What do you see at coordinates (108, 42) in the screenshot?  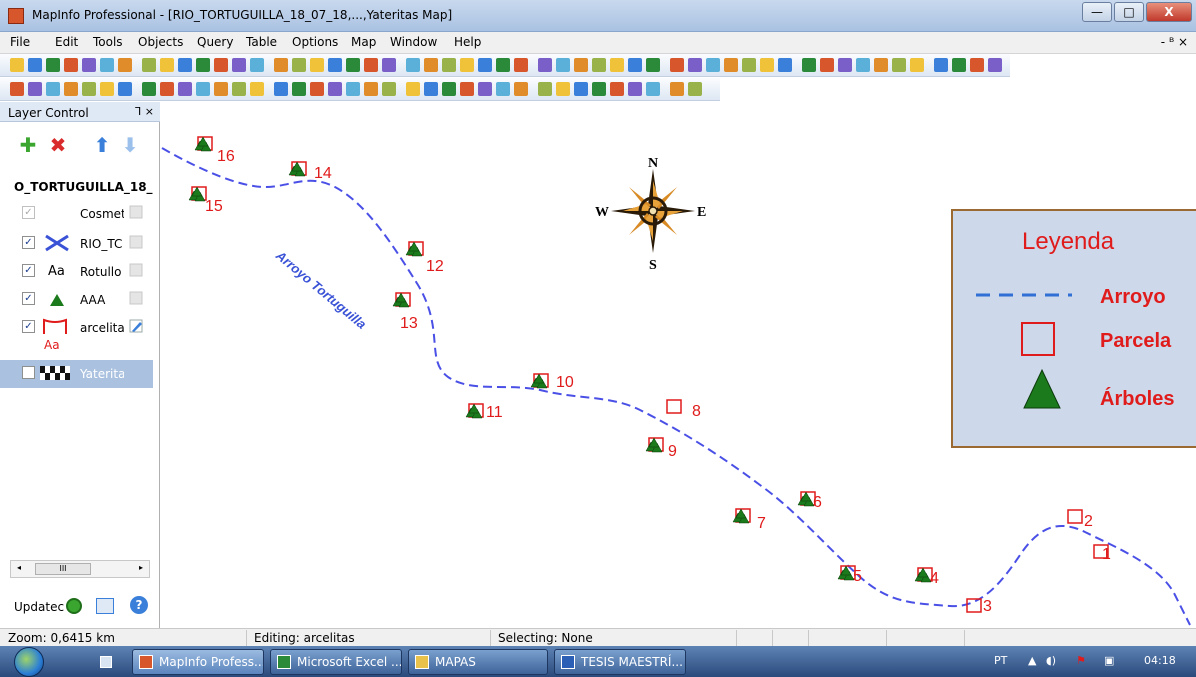 I see `menu-tools: Tools` at bounding box center [108, 42].